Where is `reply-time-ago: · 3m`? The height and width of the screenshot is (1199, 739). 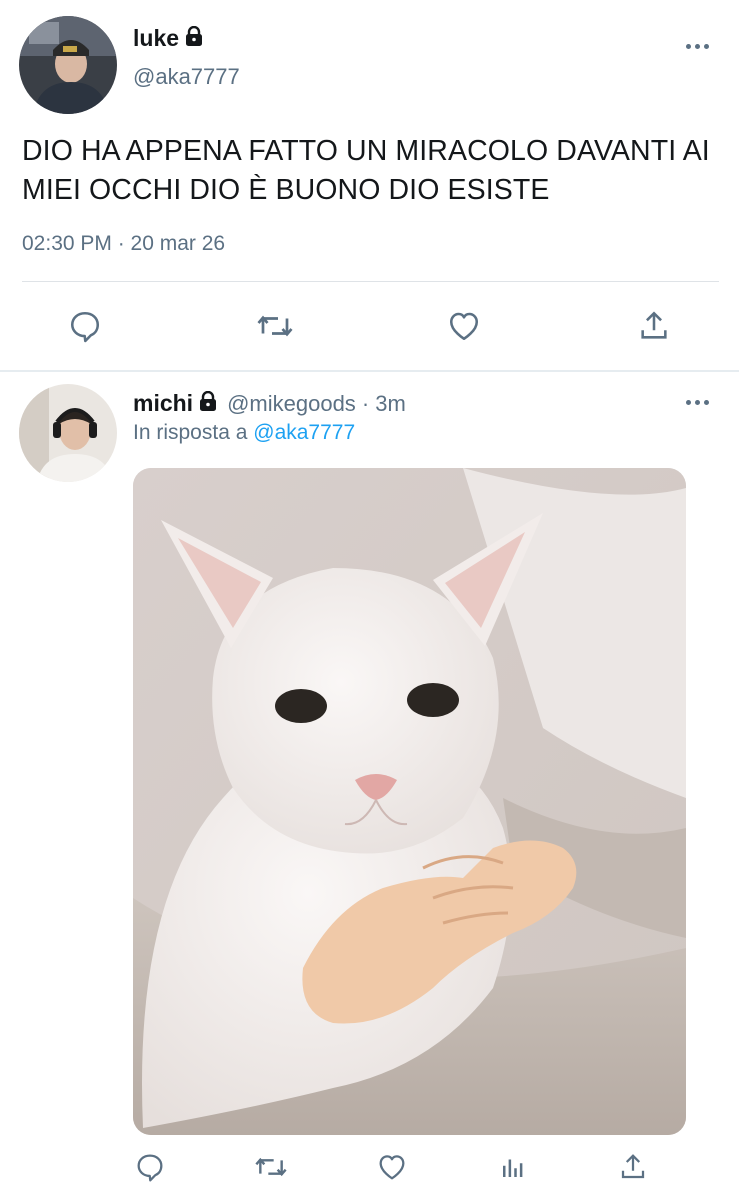
reply-time-ago: · 3m is located at coordinates (384, 404).